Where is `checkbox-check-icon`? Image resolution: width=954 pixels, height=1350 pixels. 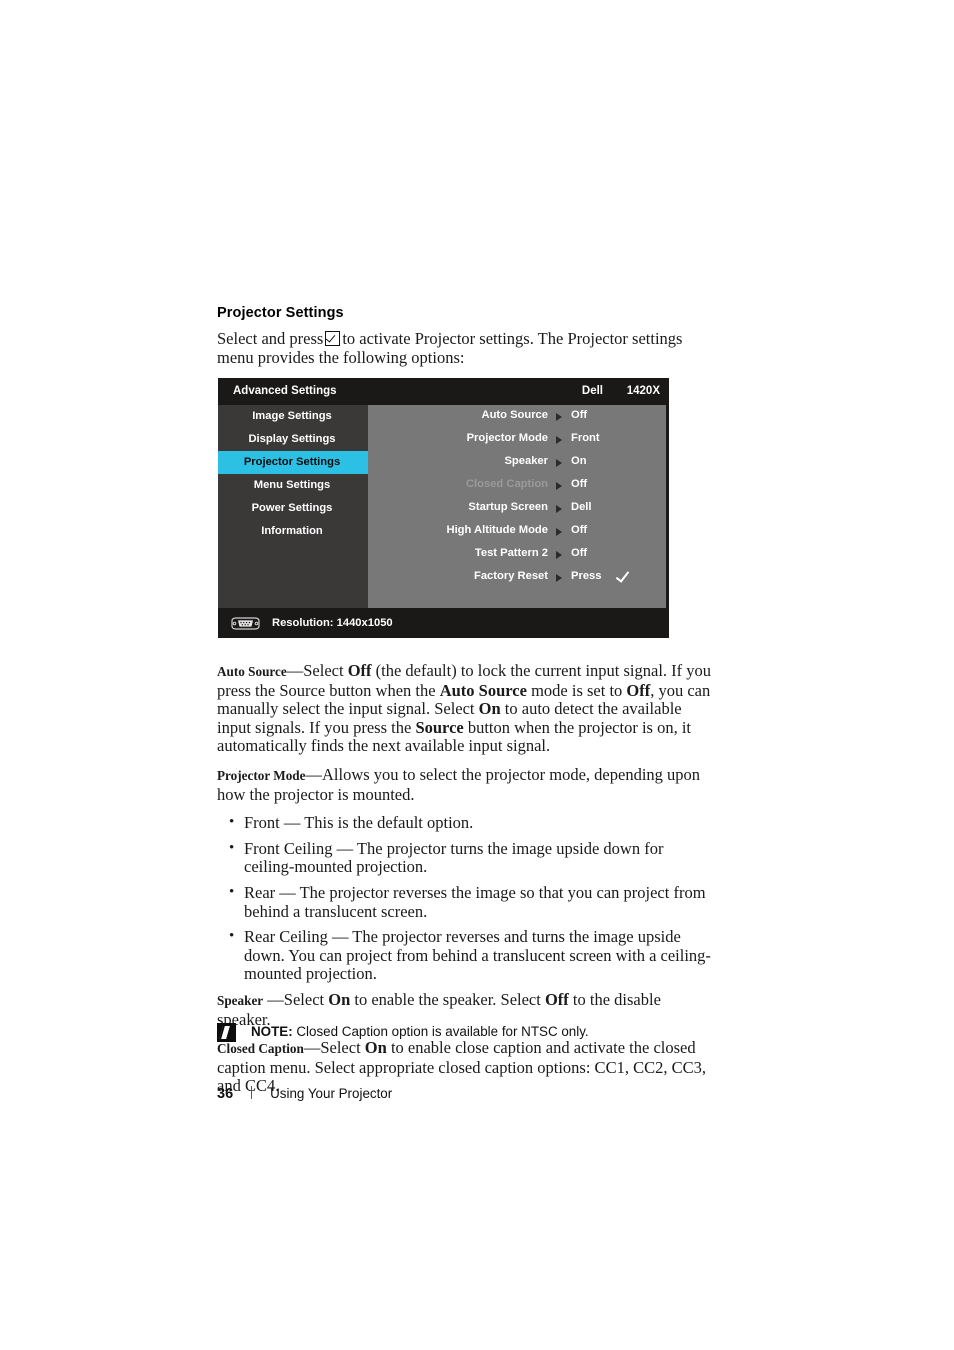 checkbox-check-icon is located at coordinates (333, 338).